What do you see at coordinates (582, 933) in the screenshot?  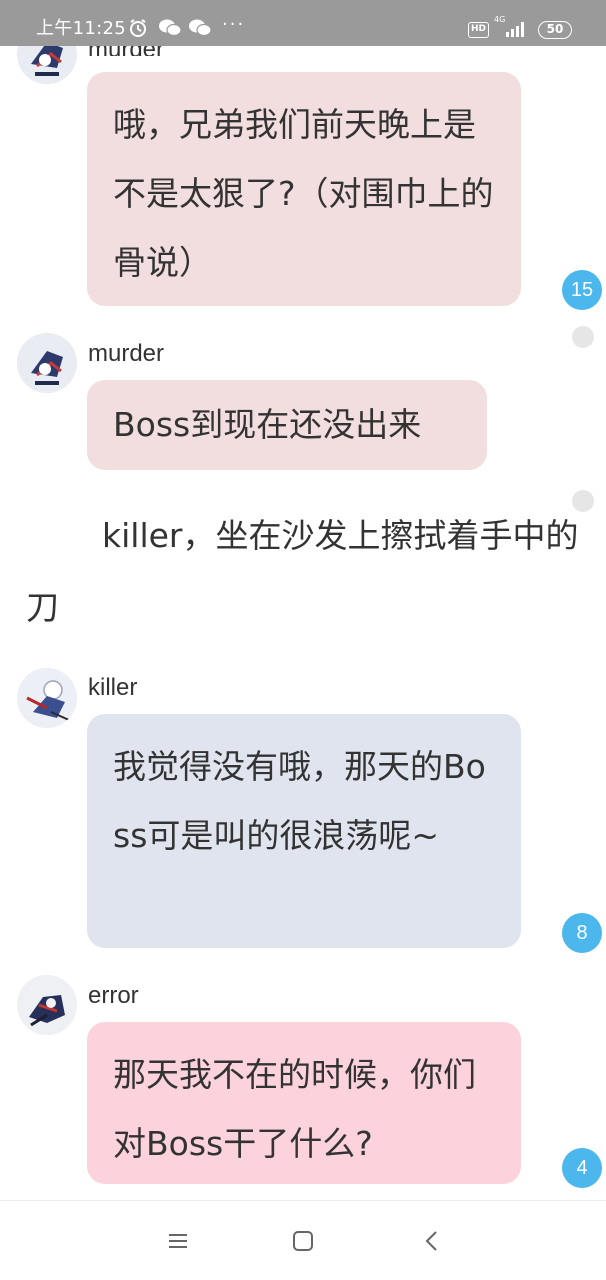 I see `reply-count-badge: 8` at bounding box center [582, 933].